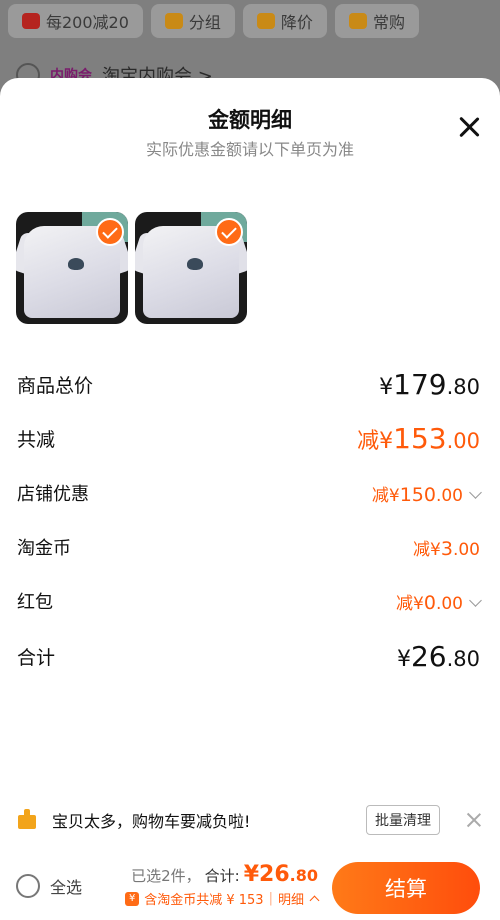 The height and width of the screenshot is (920, 500). I want to click on total-amount: ¥26.80, so click(281, 874).